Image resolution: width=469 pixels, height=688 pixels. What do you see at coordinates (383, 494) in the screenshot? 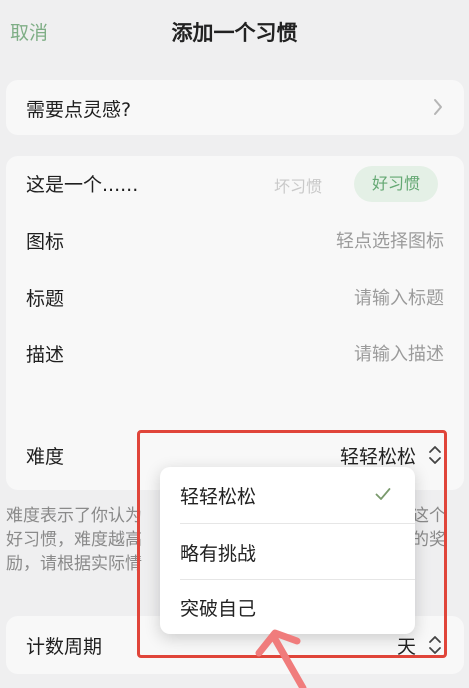
I see `check-icon` at bounding box center [383, 494].